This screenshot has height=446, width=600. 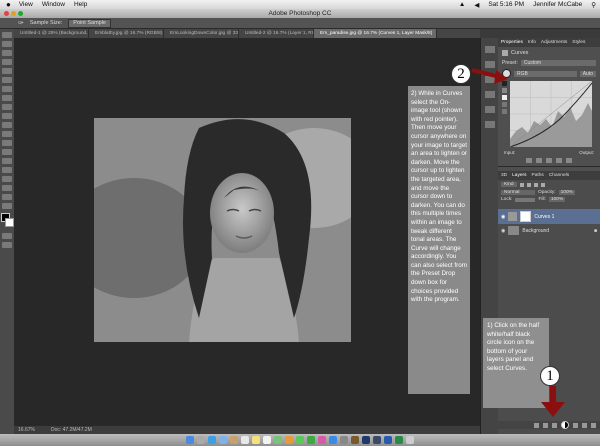 I want to click on layer-name: Curves 1, so click(x=544, y=217).